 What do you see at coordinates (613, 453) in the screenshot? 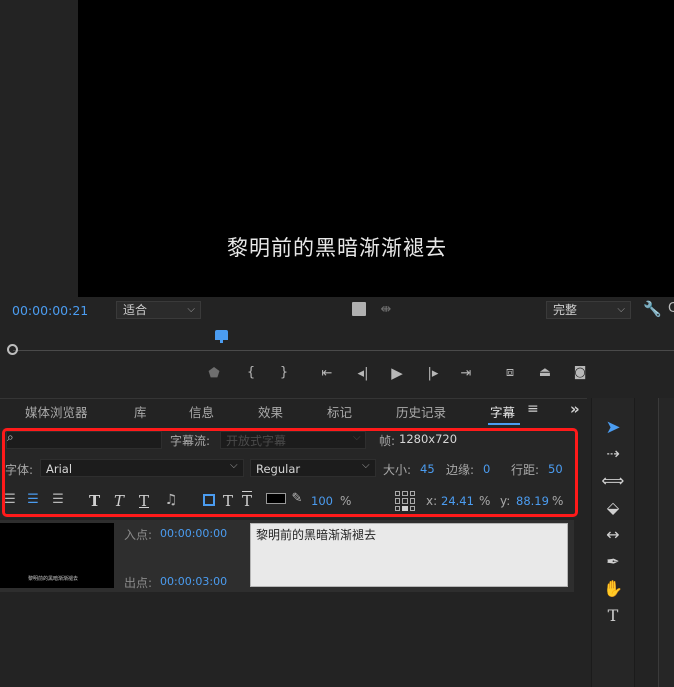
I see `track-select-tool-icon: ⇢` at bounding box center [613, 453].